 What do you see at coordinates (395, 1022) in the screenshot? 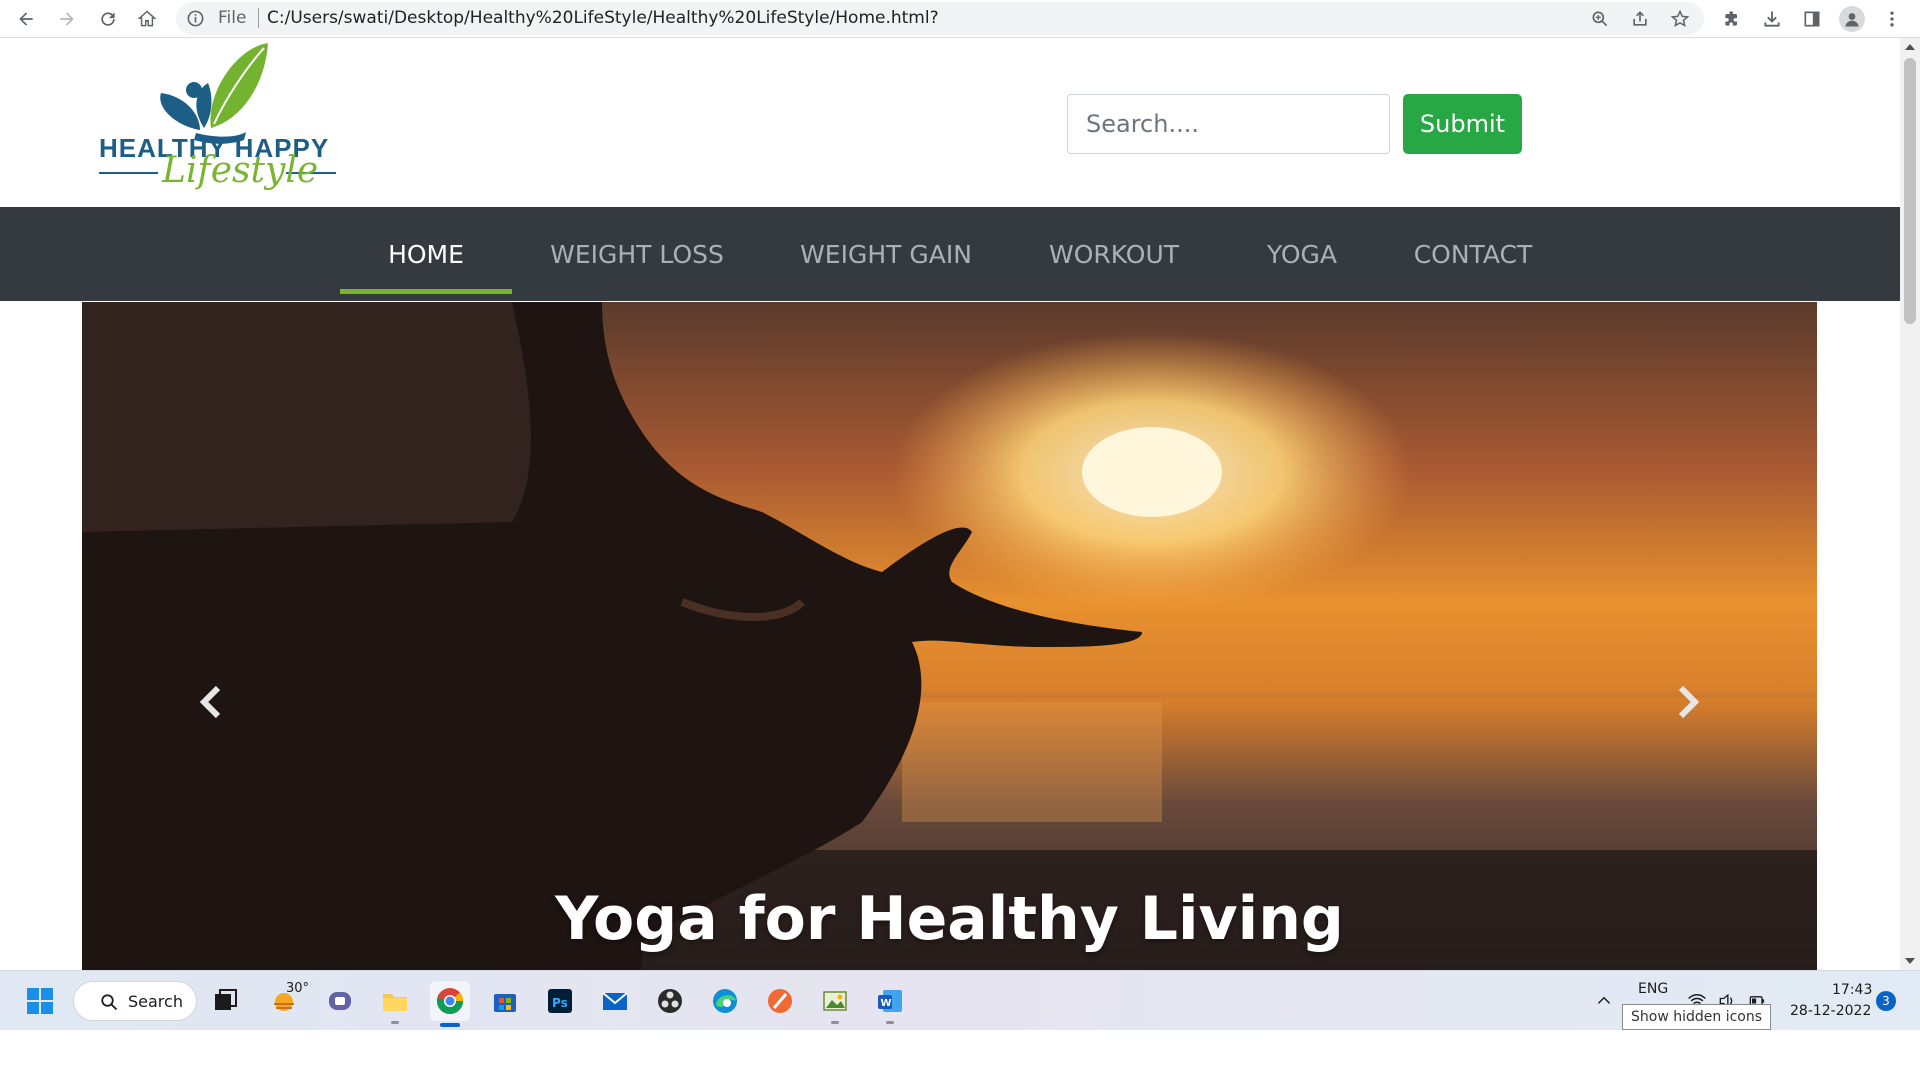
I see `file-explorer-running-dot` at bounding box center [395, 1022].